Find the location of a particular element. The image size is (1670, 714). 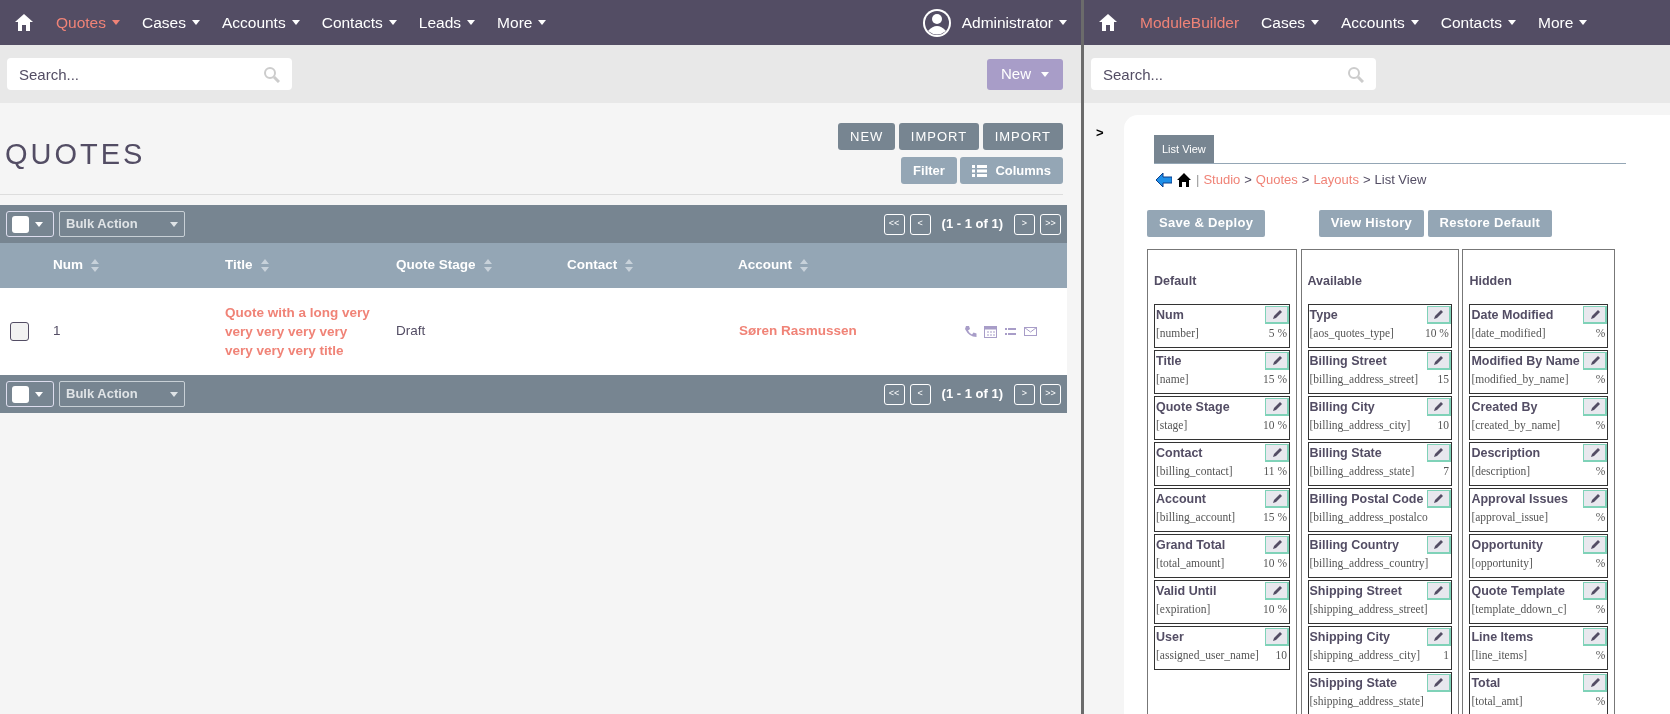

column-title: Default is located at coordinates (1176, 281).